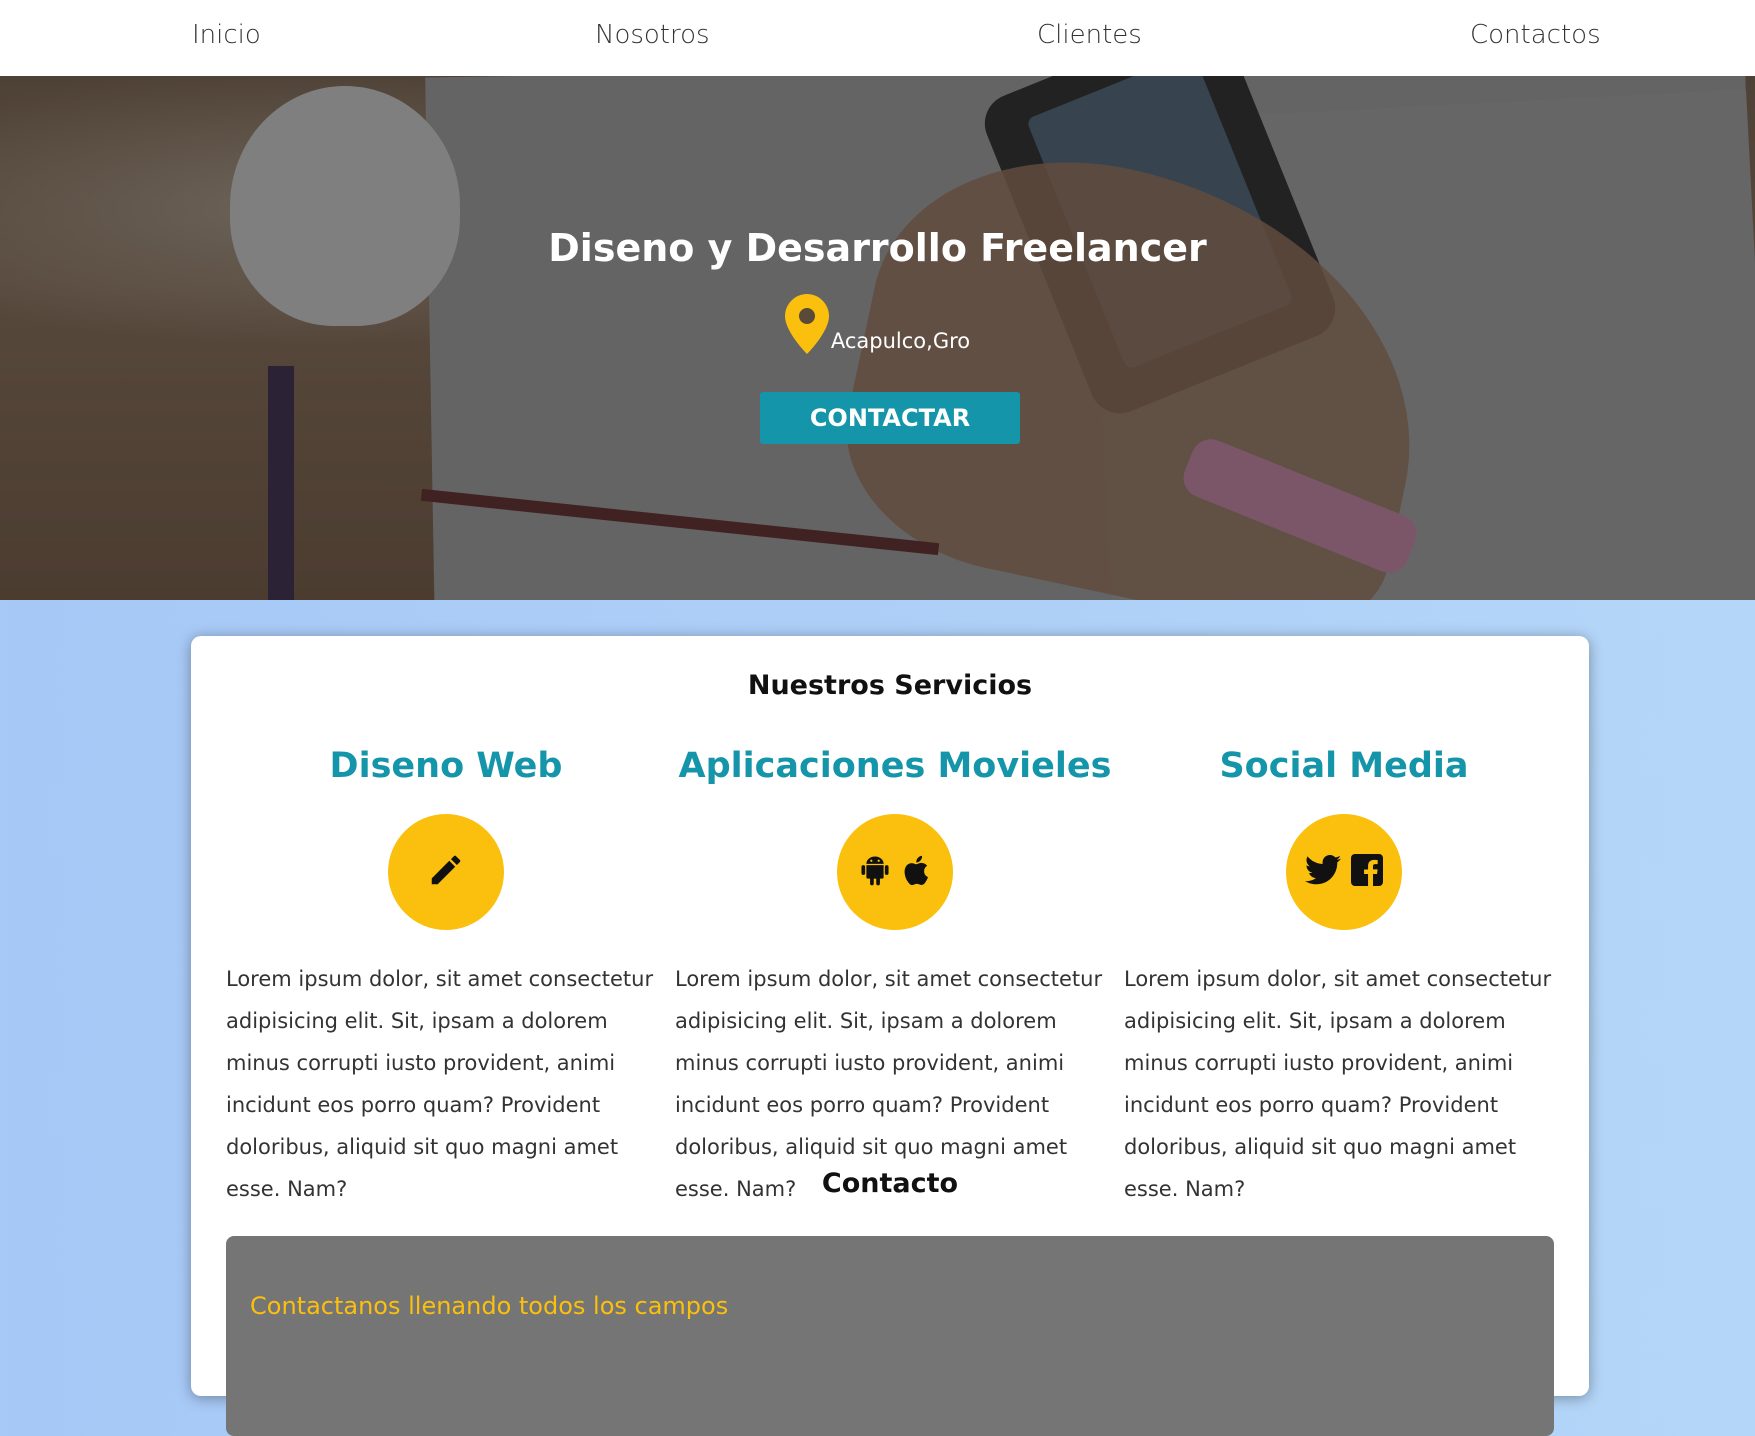 Image resolution: width=1755 pixels, height=1436 pixels. What do you see at coordinates (877, 38) in the screenshot?
I see `top-nav: Inicio Nosotros Clientes Contactos` at bounding box center [877, 38].